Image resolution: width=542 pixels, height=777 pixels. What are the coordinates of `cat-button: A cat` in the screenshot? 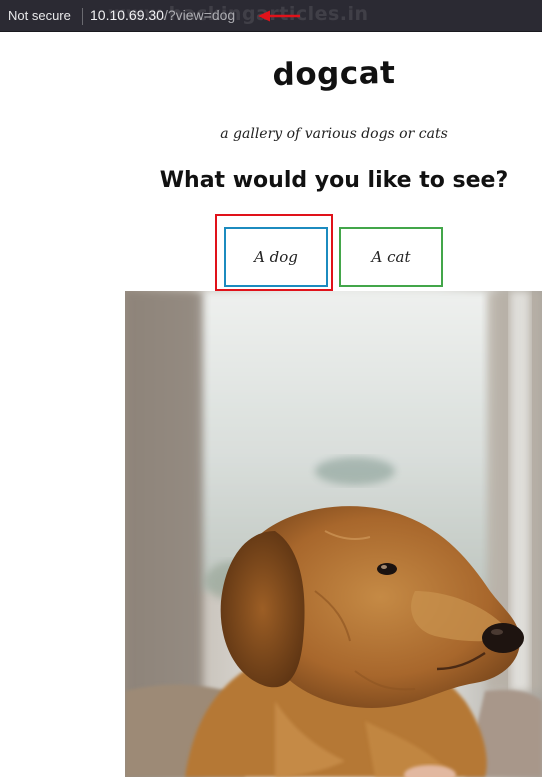 It's located at (391, 257).